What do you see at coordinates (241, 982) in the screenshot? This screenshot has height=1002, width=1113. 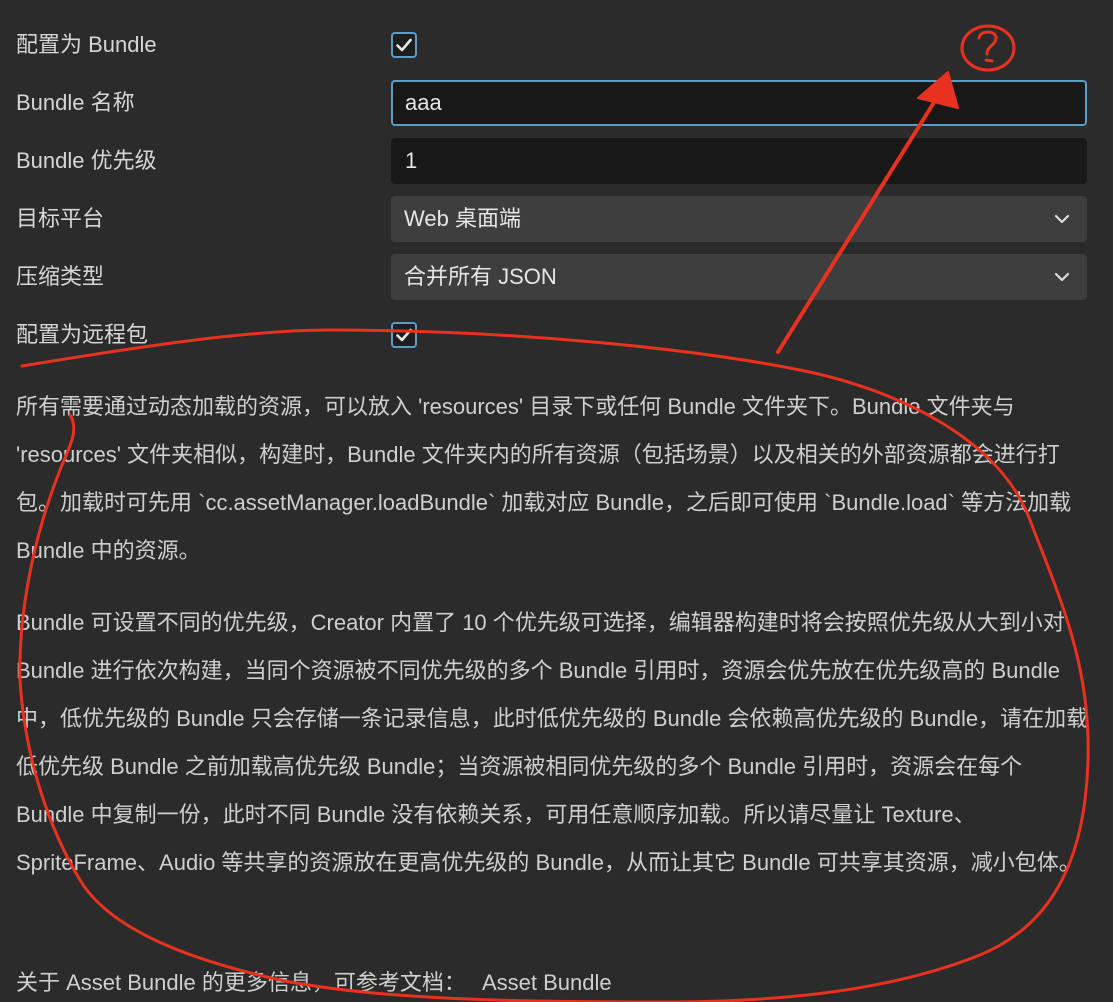 I see `docs-reference-text: 关于 Asset Bundle 的更多信息，可参考文档：` at bounding box center [241, 982].